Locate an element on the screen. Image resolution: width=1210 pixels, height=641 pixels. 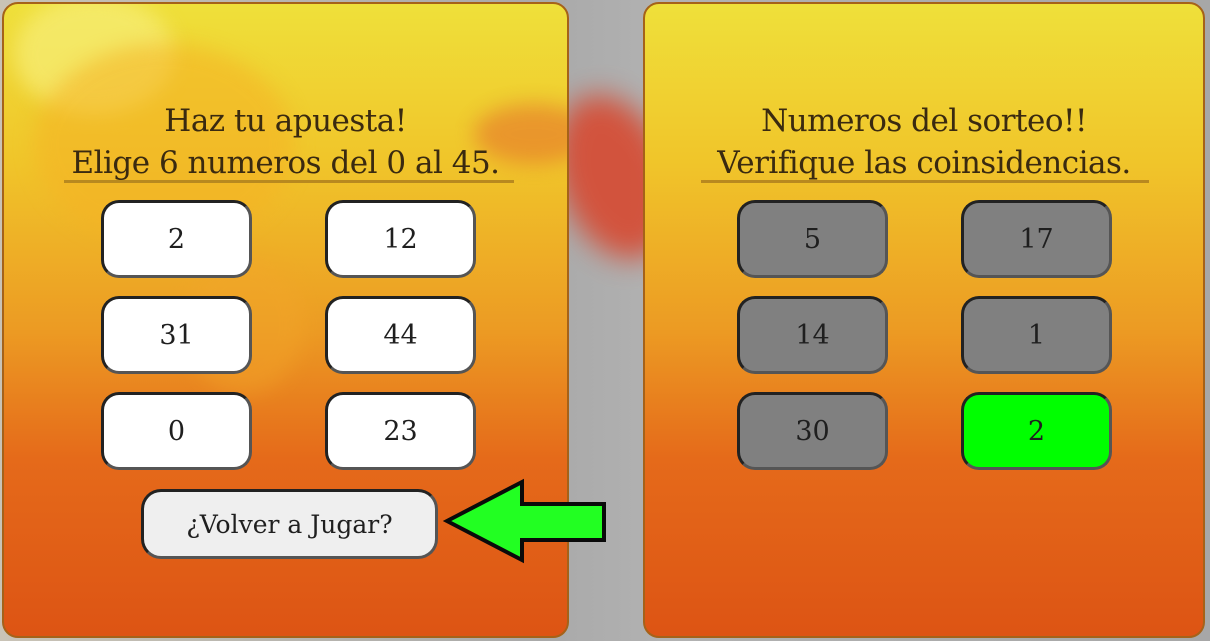
left-arrow-icon is located at coordinates (524, 521).